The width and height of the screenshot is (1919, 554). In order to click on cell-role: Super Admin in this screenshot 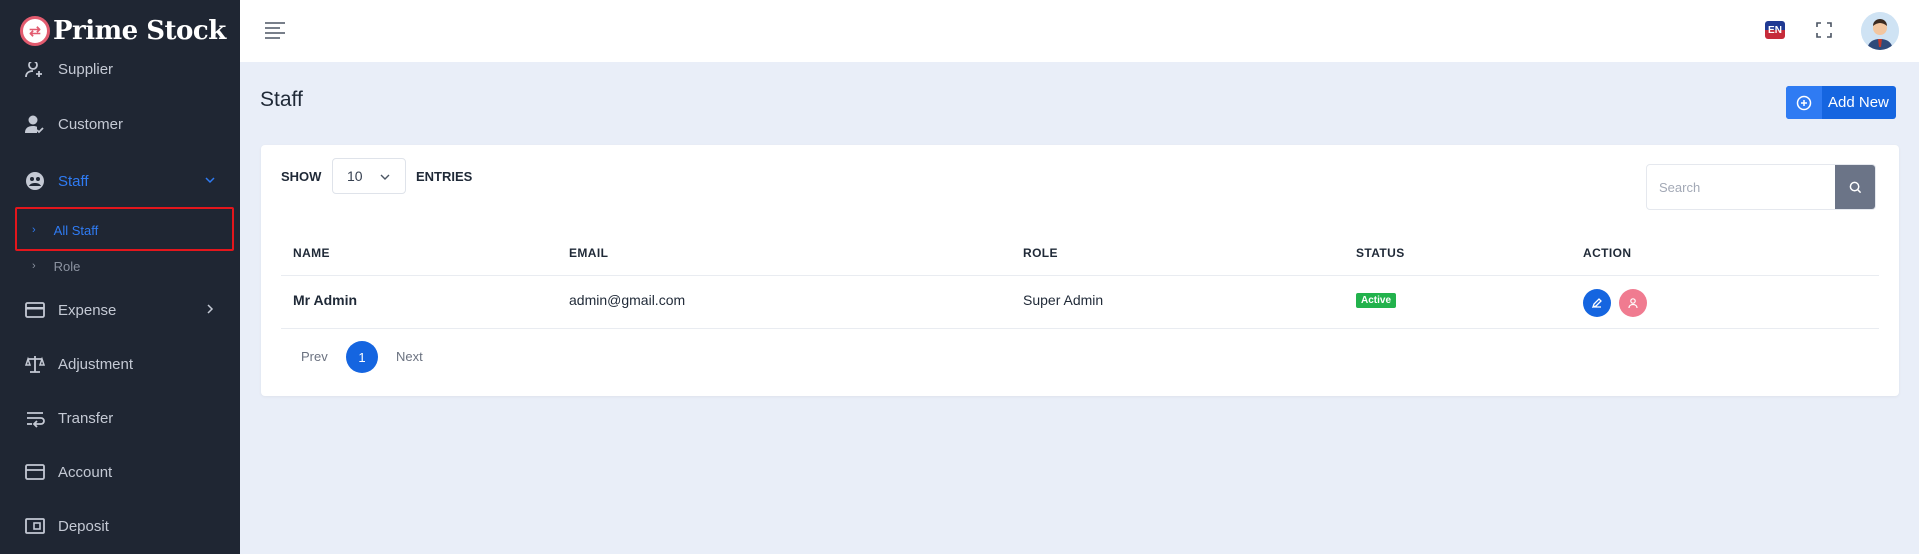, I will do `click(1063, 300)`.